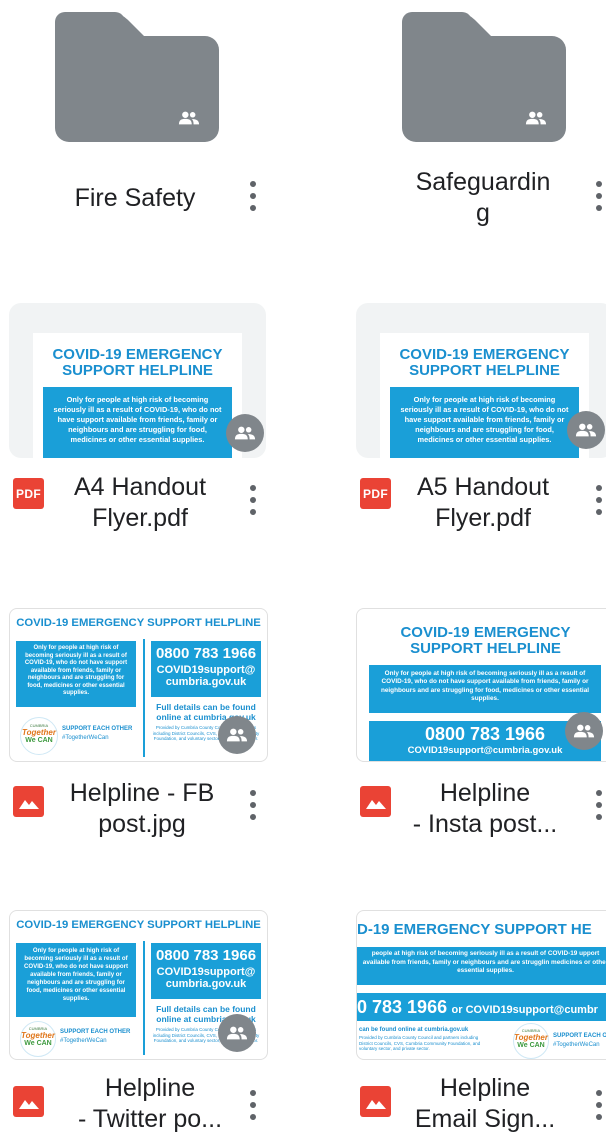  I want to click on item-name: A5 Handout Flyer.pdf, so click(483, 502).